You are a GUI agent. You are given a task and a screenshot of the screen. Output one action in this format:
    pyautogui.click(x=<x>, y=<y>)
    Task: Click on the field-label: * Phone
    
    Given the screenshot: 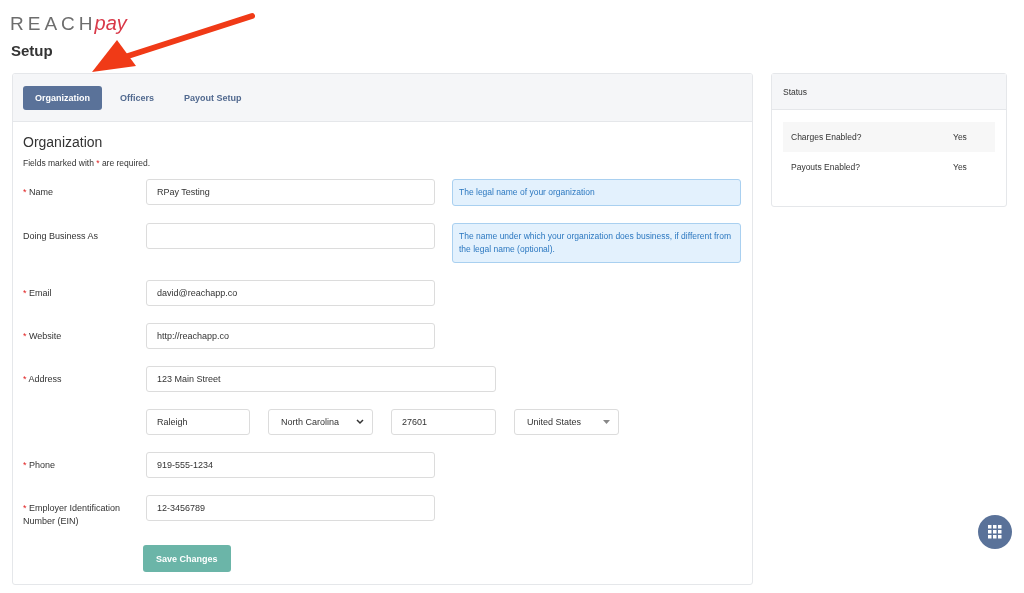 What is the action you would take?
    pyautogui.click(x=40, y=465)
    